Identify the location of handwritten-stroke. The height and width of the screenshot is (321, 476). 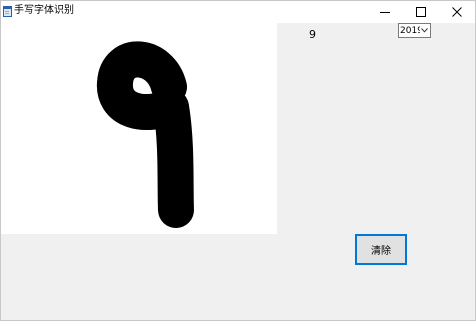
(145, 134).